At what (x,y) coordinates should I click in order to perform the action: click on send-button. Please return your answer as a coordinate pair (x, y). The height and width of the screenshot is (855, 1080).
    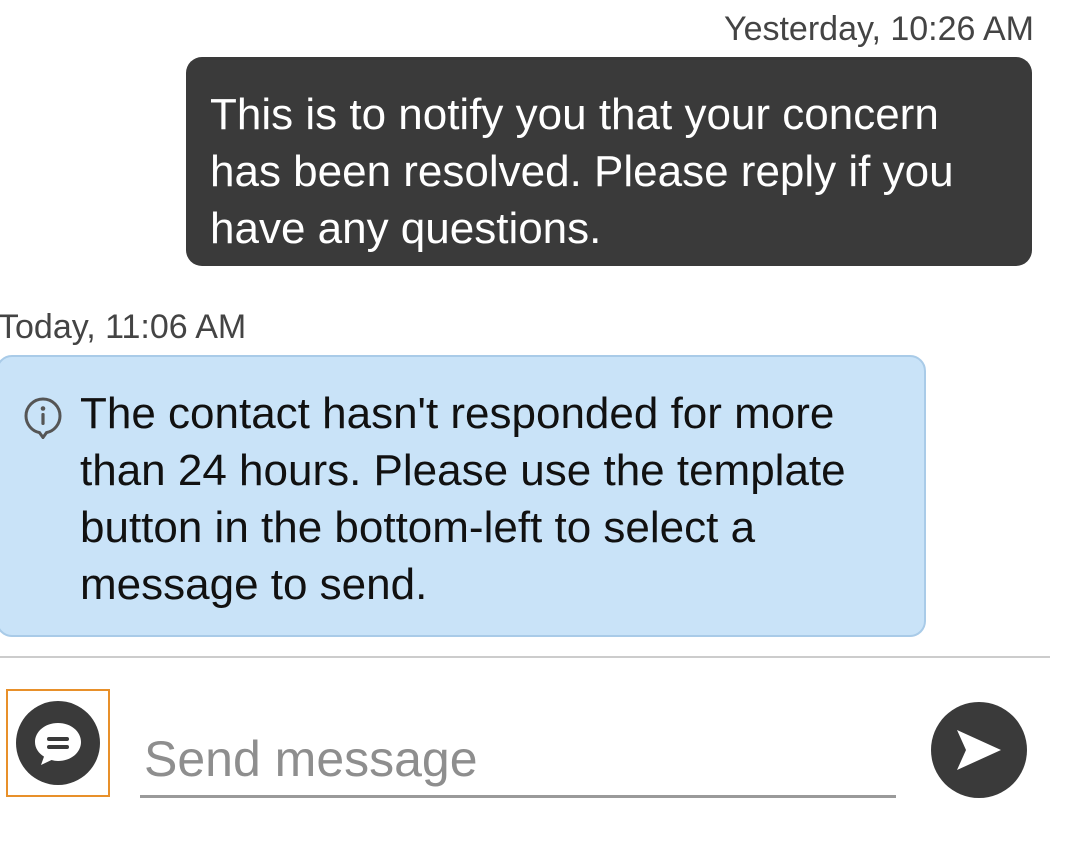
    Looking at the image, I should click on (979, 750).